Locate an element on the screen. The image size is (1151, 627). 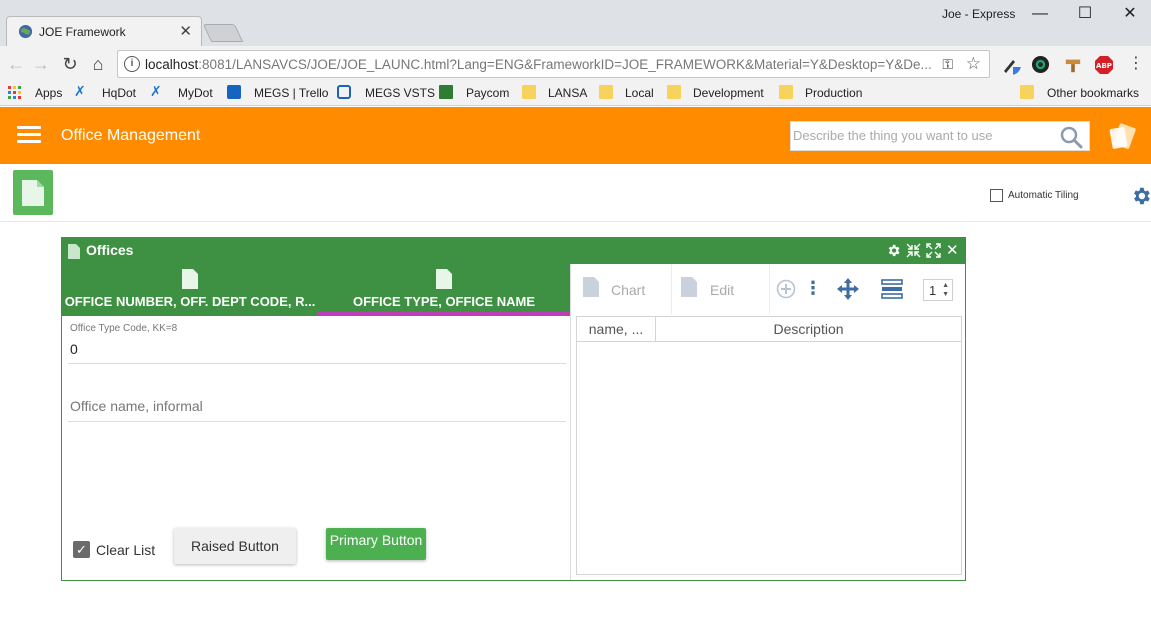
home-icon: ⌂ is located at coordinates (98, 64).